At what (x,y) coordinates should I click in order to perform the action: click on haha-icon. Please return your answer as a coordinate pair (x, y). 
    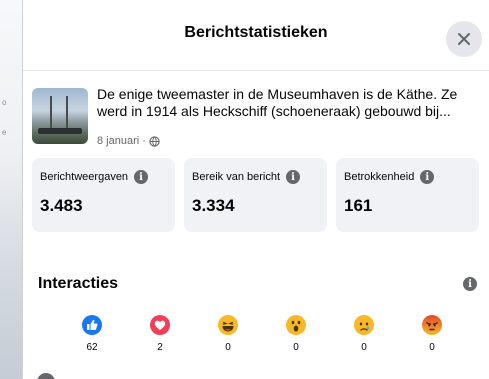
    Looking at the image, I should click on (228, 325).